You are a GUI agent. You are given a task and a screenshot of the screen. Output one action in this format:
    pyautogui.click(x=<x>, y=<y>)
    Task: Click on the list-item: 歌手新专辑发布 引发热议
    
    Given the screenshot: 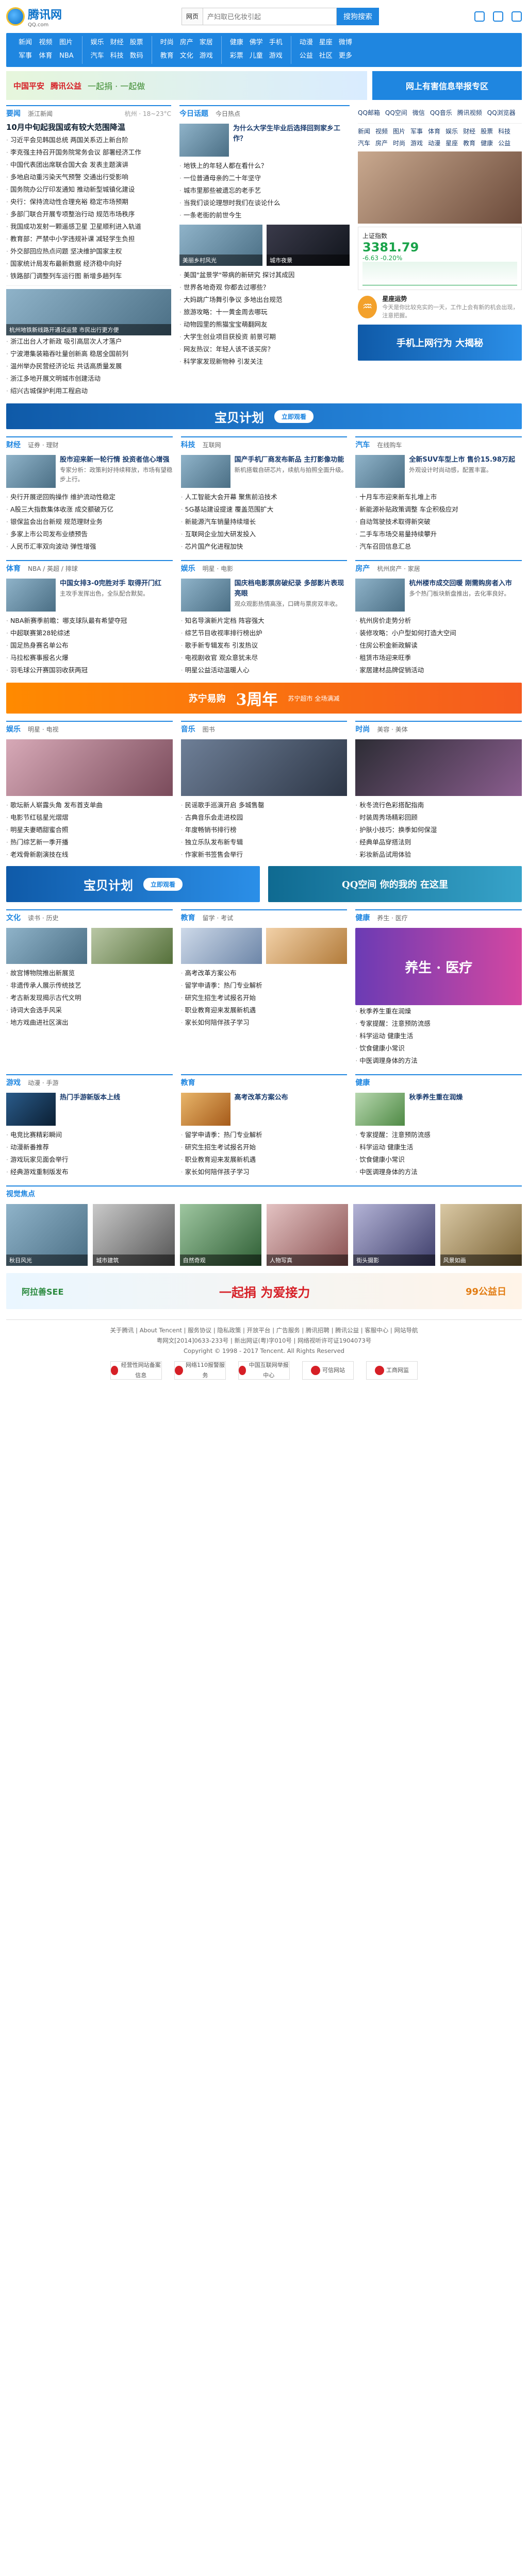 What is the action you would take?
    pyautogui.click(x=264, y=645)
    